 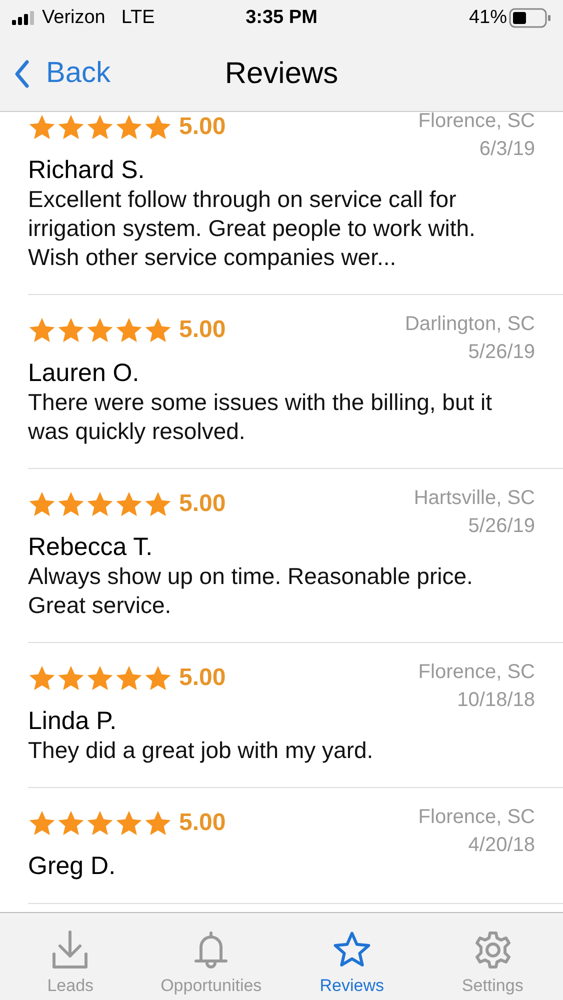 What do you see at coordinates (211, 950) in the screenshot?
I see `bell-icon` at bounding box center [211, 950].